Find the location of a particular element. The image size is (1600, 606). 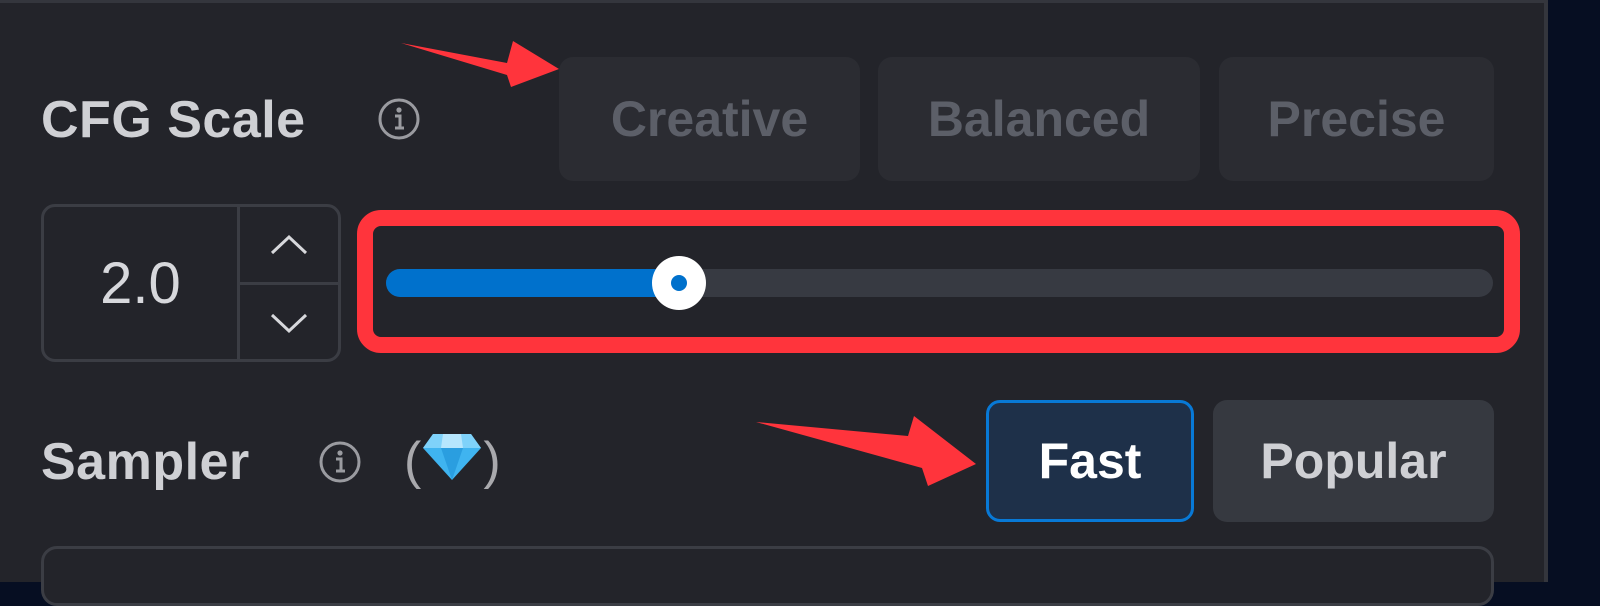

chevron-up-icon is located at coordinates (289, 244).